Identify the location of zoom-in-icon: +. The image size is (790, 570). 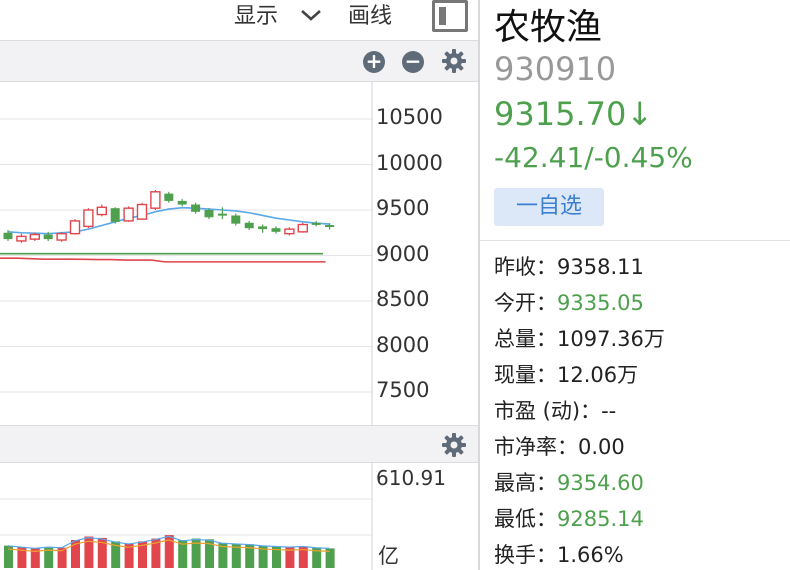
(374, 62).